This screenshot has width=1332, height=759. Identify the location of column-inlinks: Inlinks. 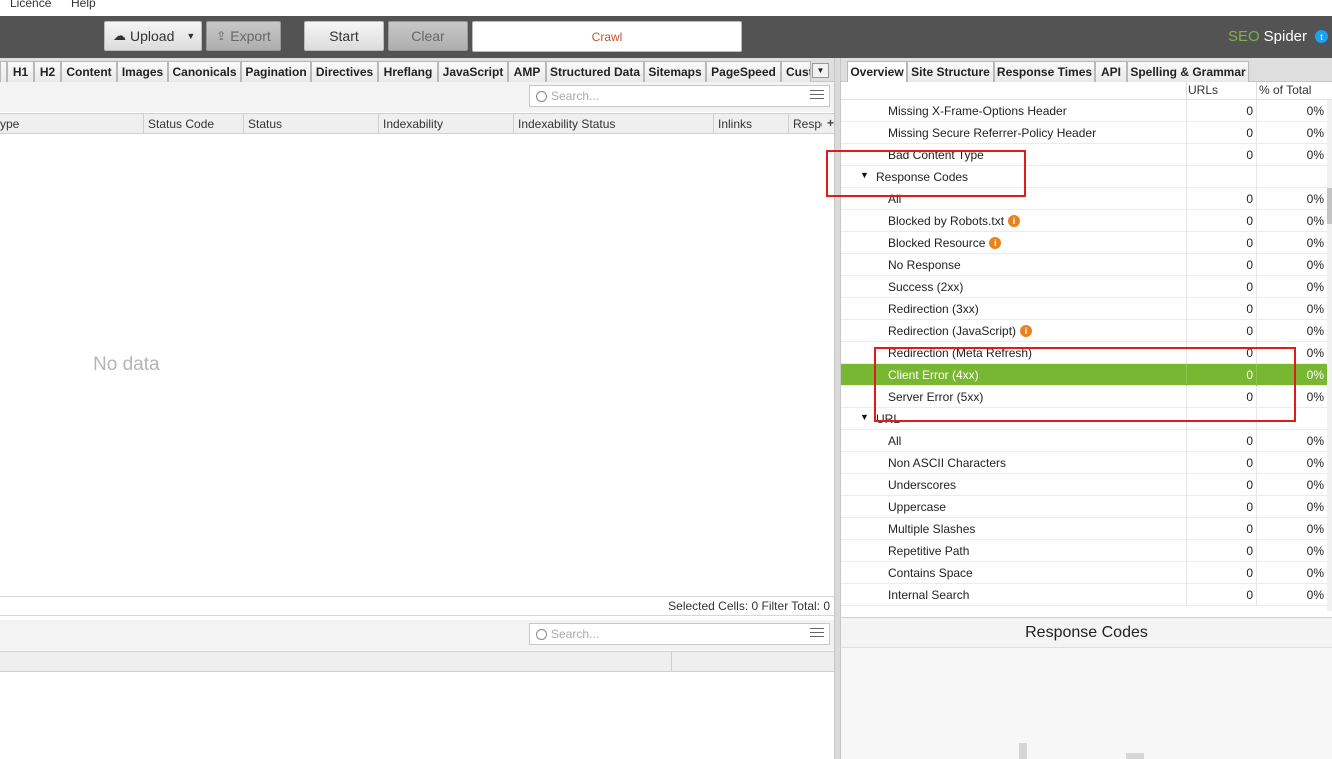
(750, 124).